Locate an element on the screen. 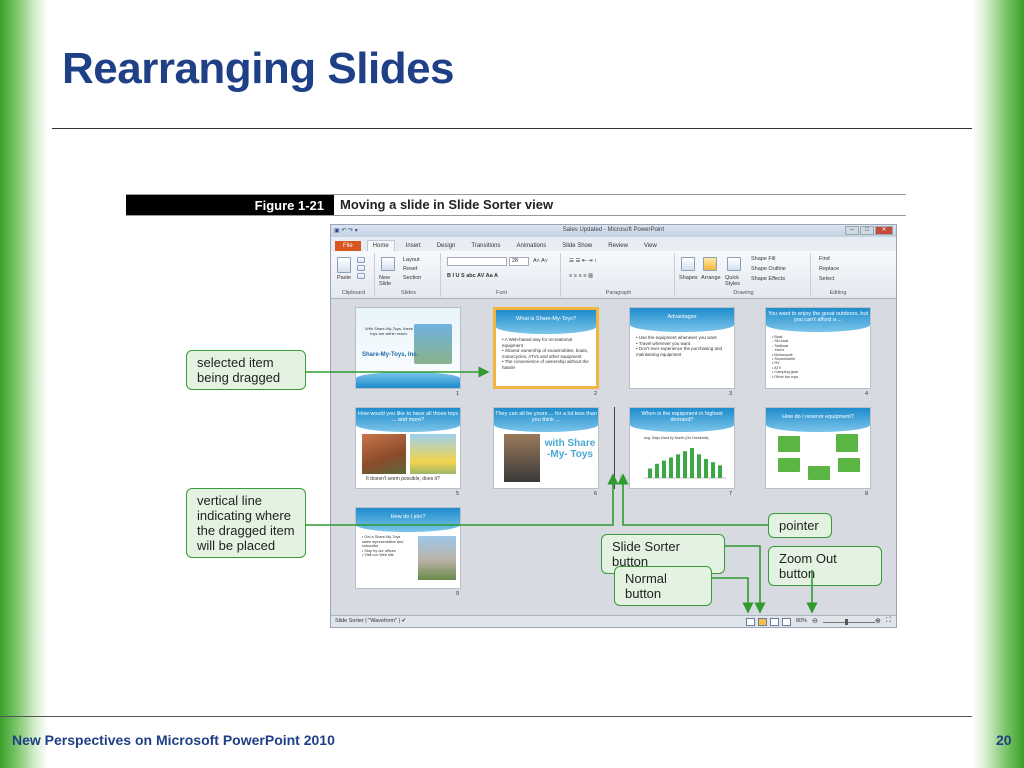 This screenshot has width=1024, height=768. slide-sorter-view-button is located at coordinates (762, 622).